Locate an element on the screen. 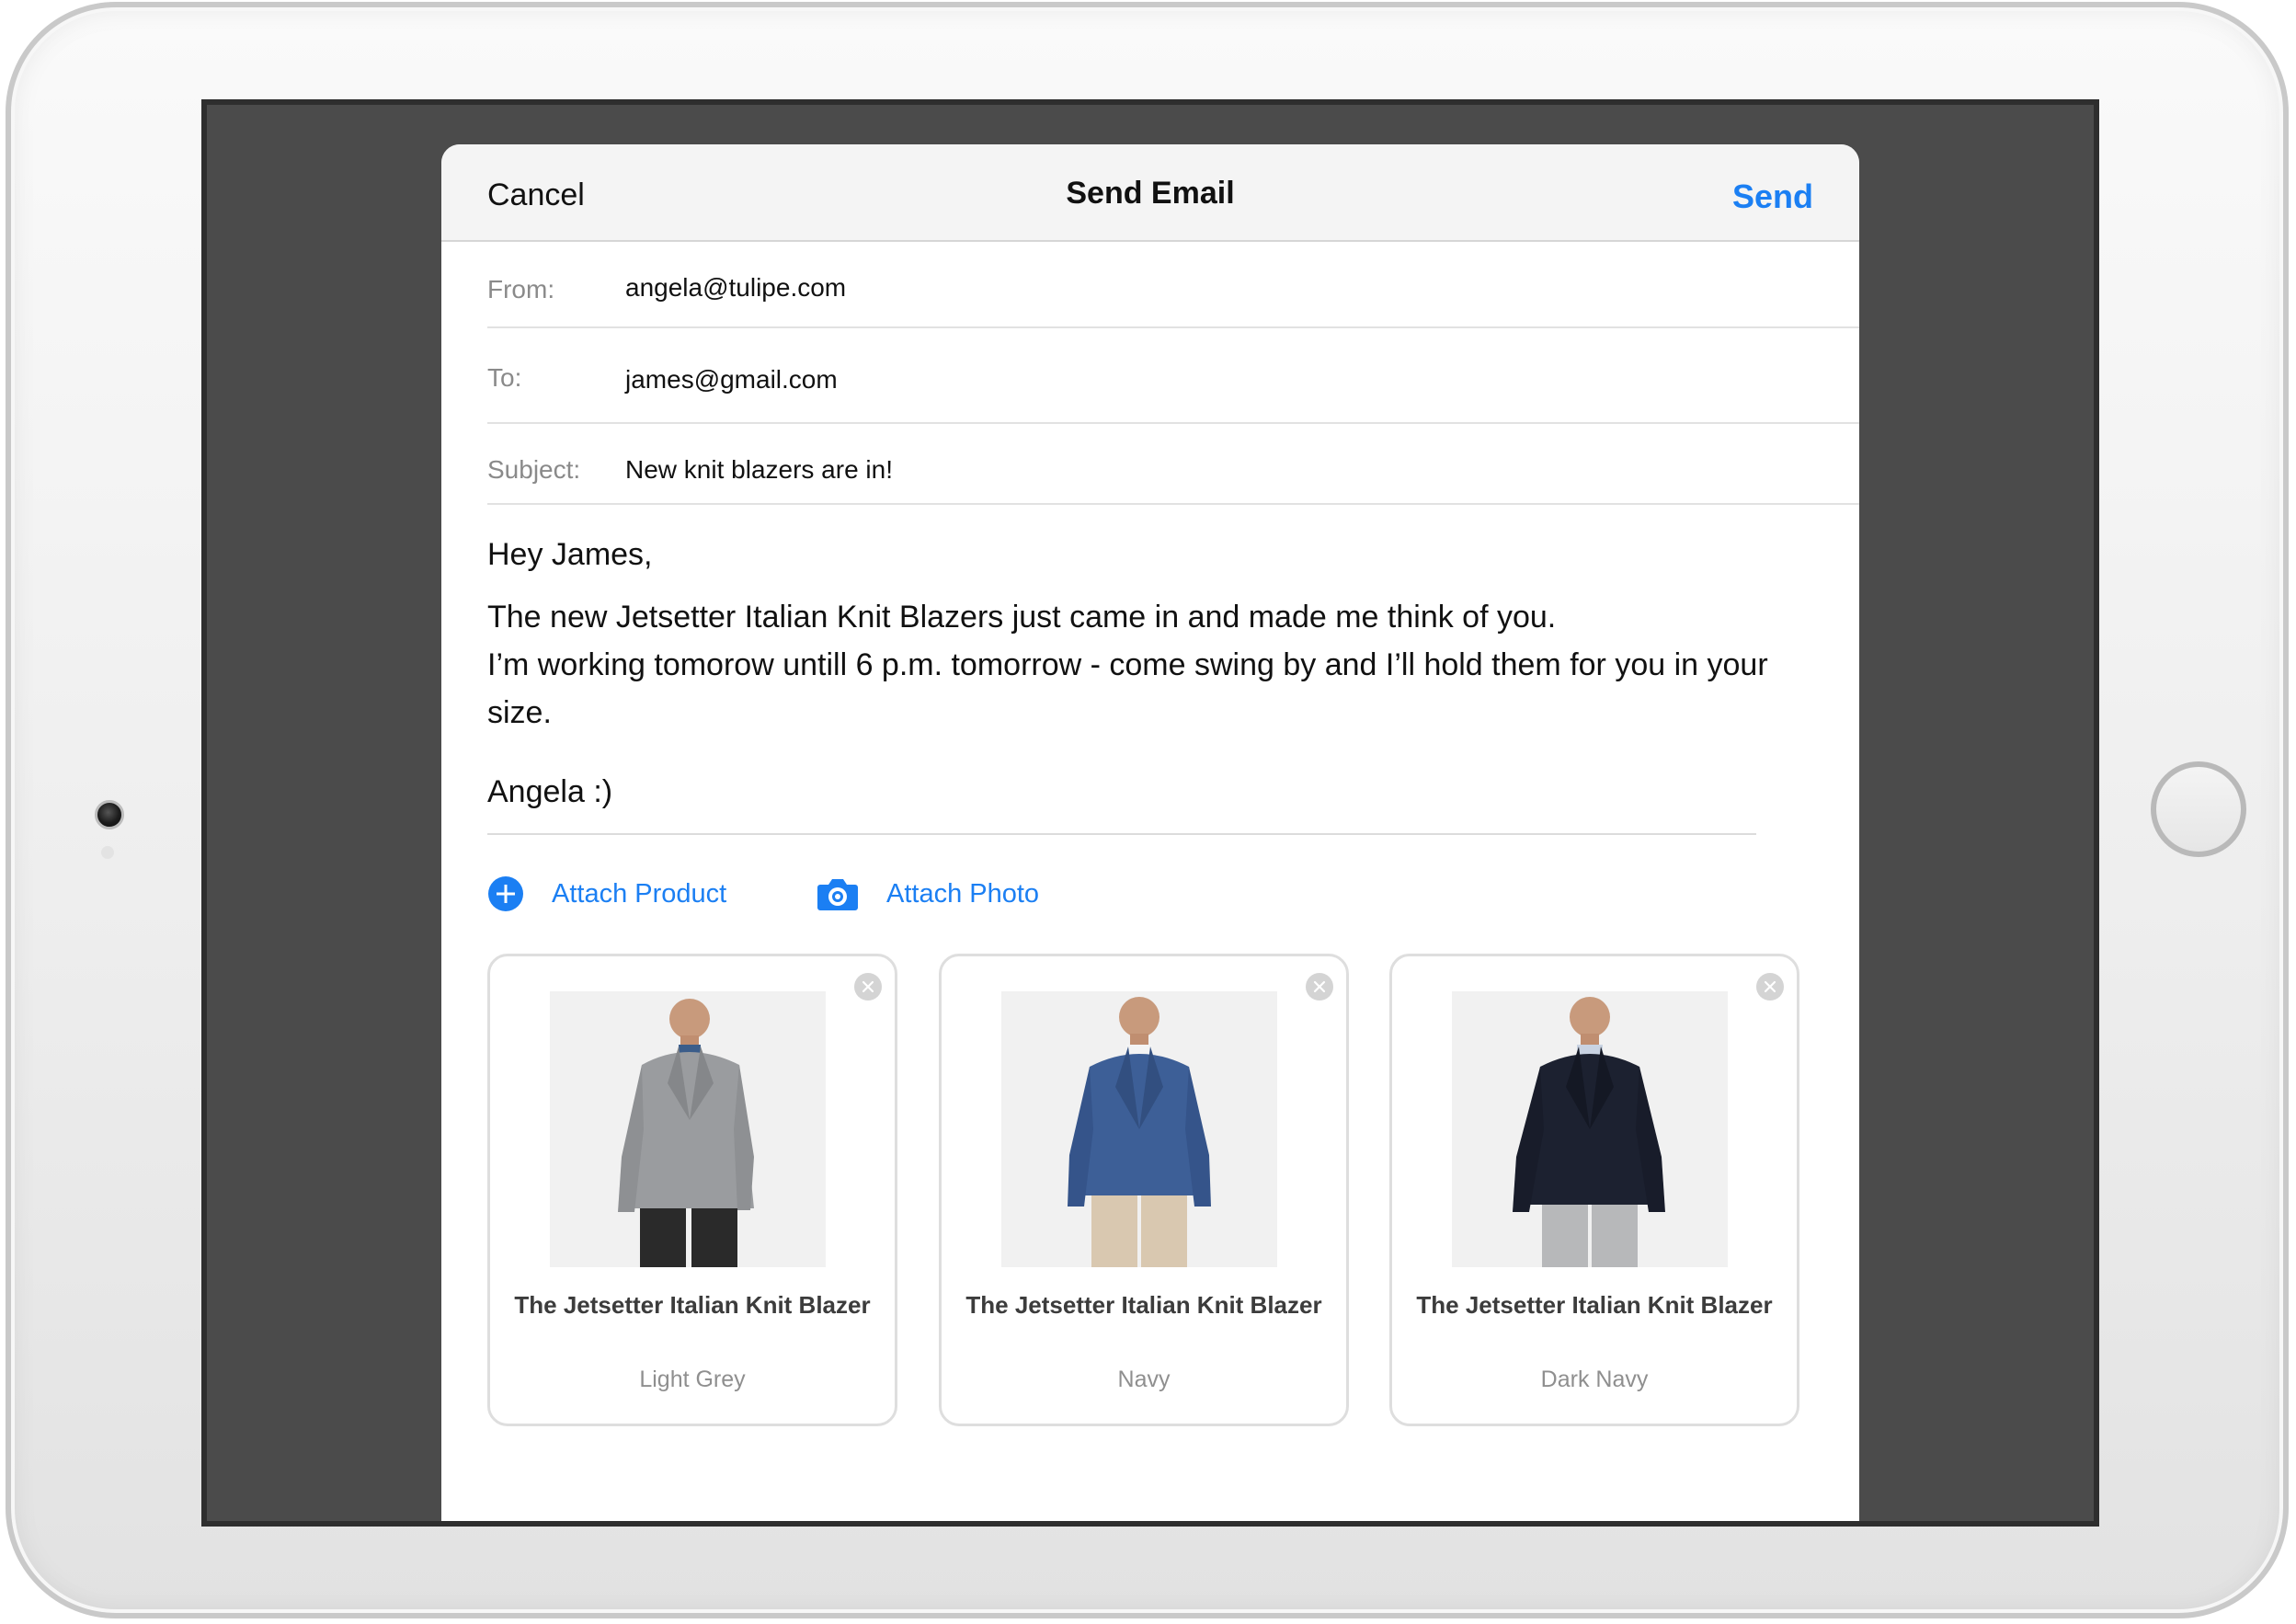 The image size is (2296, 1624). to-label: To: is located at coordinates (504, 378).